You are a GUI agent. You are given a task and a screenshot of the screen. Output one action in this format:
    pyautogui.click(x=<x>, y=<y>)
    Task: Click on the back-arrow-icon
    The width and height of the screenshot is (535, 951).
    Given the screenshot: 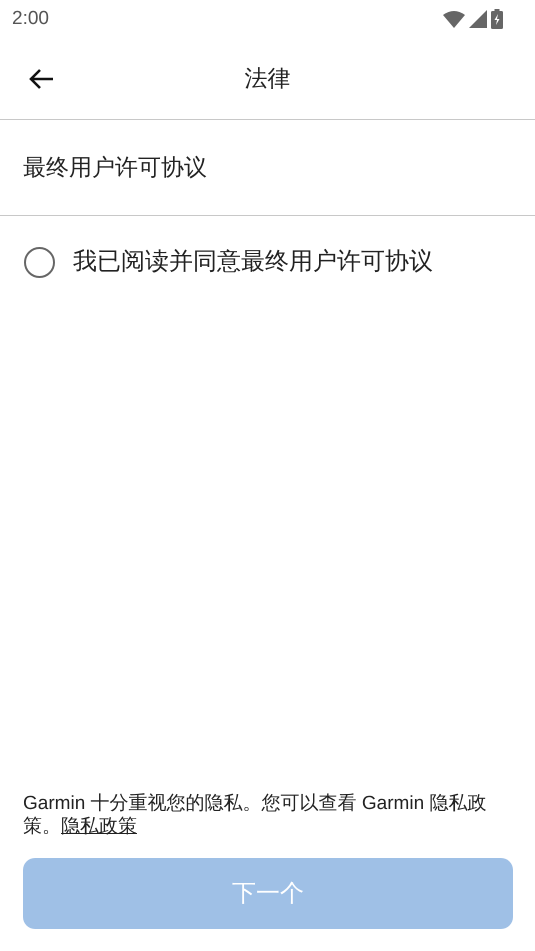 What is the action you would take?
    pyautogui.click(x=41, y=79)
    